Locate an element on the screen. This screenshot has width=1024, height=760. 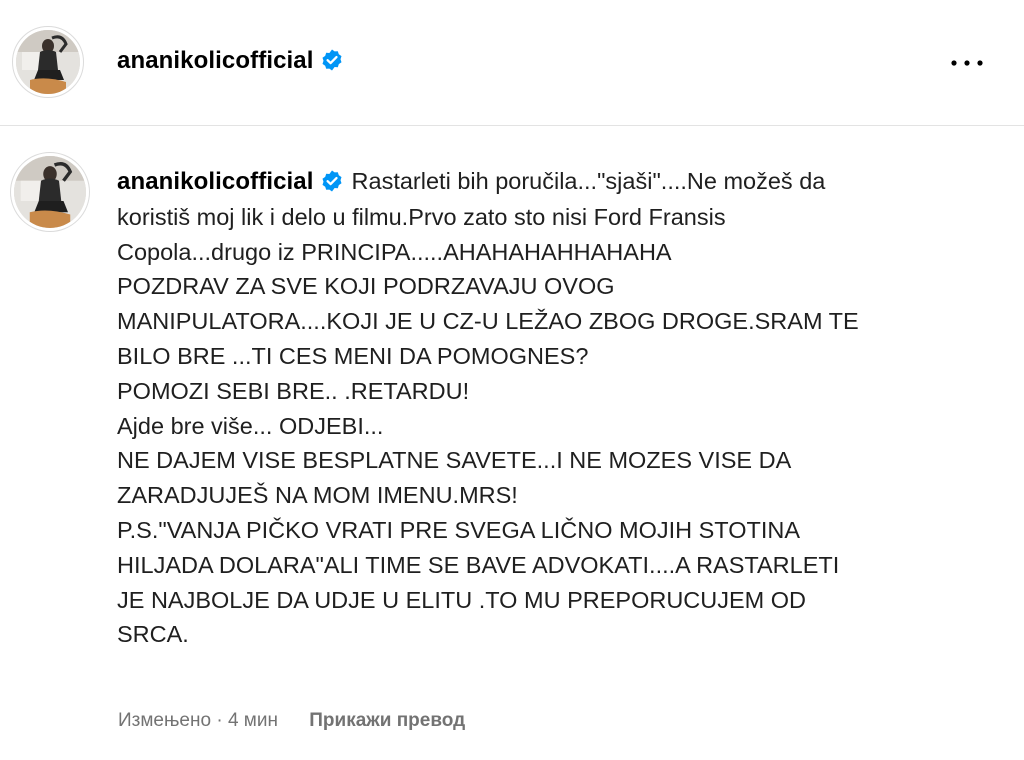
comment-line-text: BILO BRE ...TI CES MENI DA POMOGNES? is located at coordinates (353, 355).